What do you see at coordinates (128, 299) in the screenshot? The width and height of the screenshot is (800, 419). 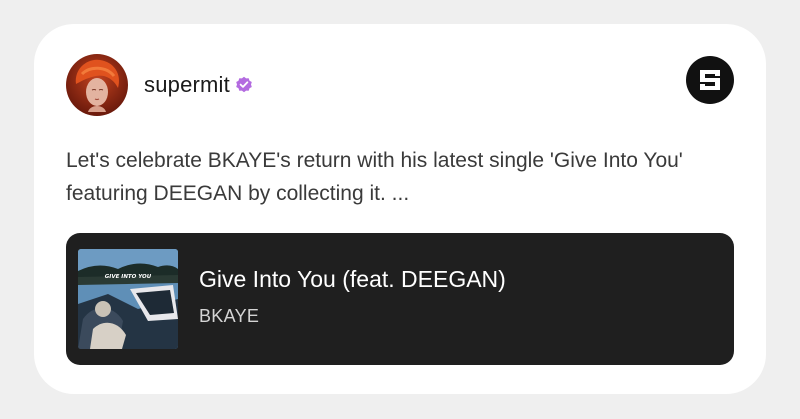 I see `album-cover-image: GIVE INTO YOU` at bounding box center [128, 299].